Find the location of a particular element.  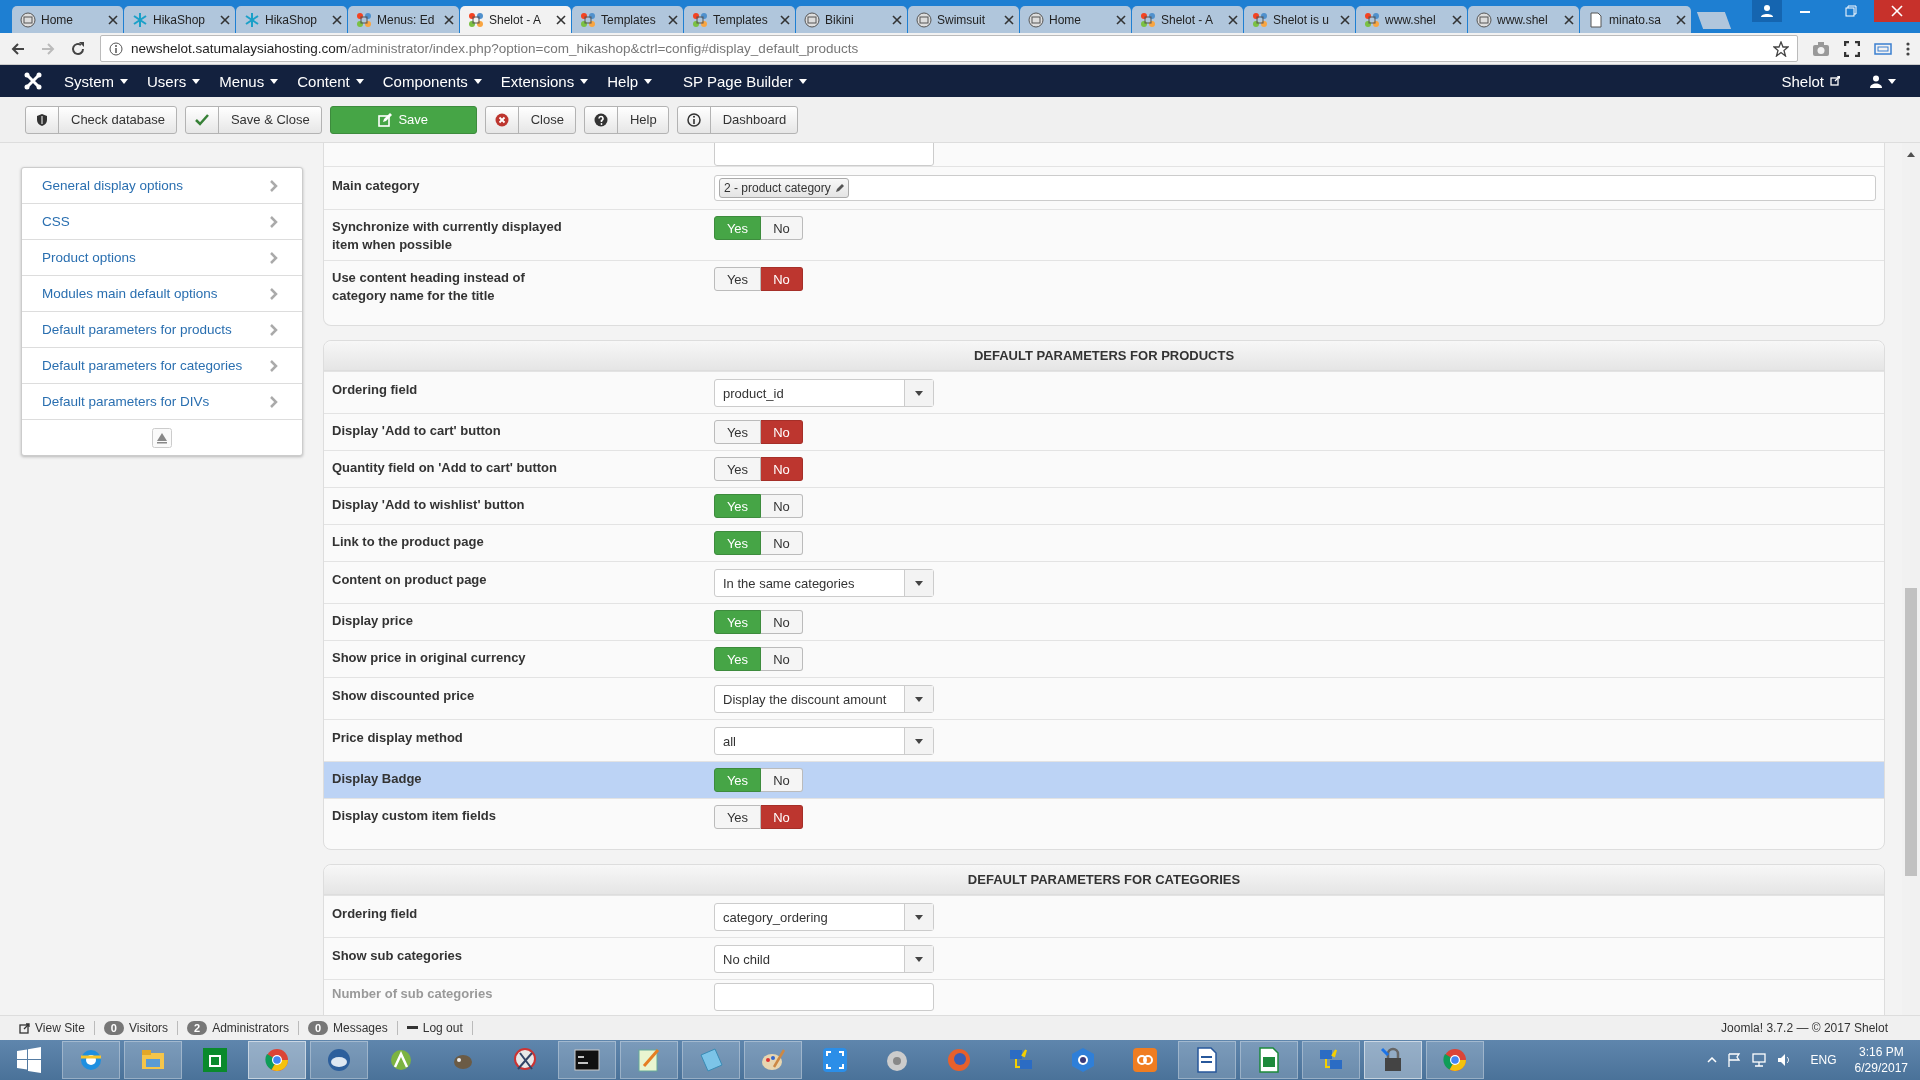

menu-item: Extensions is located at coordinates (544, 81).